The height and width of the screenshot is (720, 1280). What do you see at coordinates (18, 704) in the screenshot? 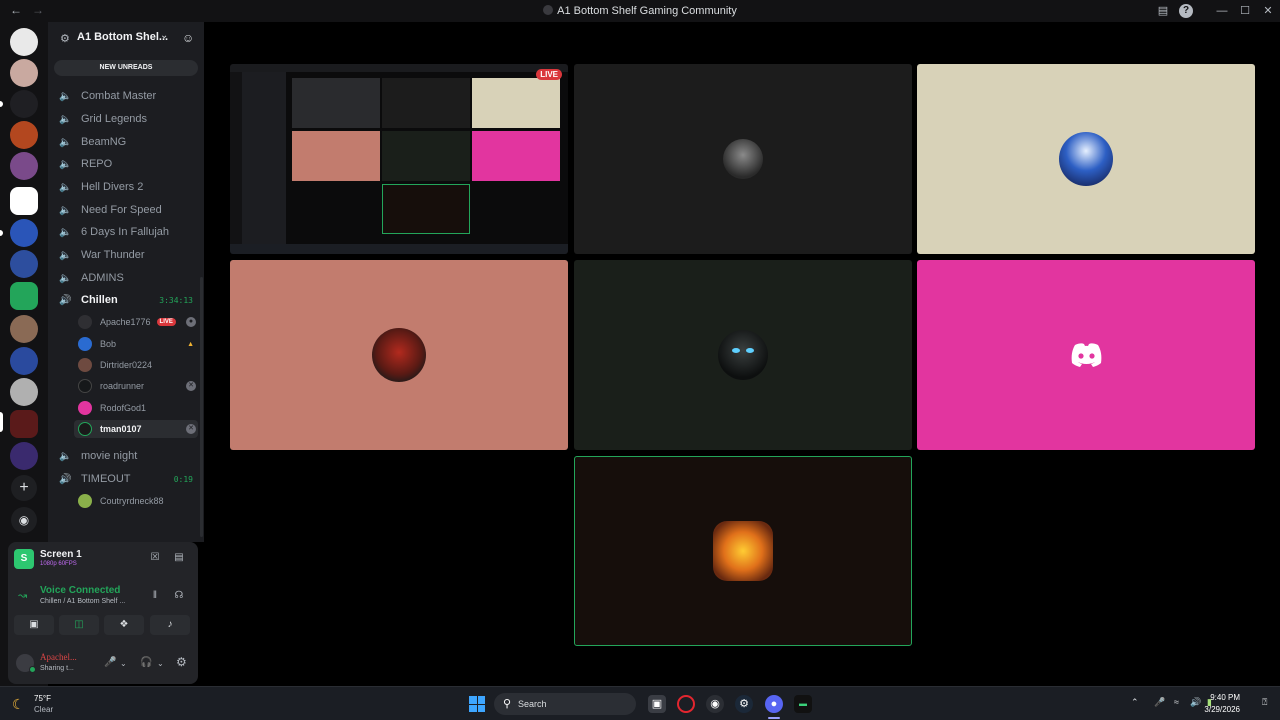
I see `weather-moon-icon: ☾` at bounding box center [18, 704].